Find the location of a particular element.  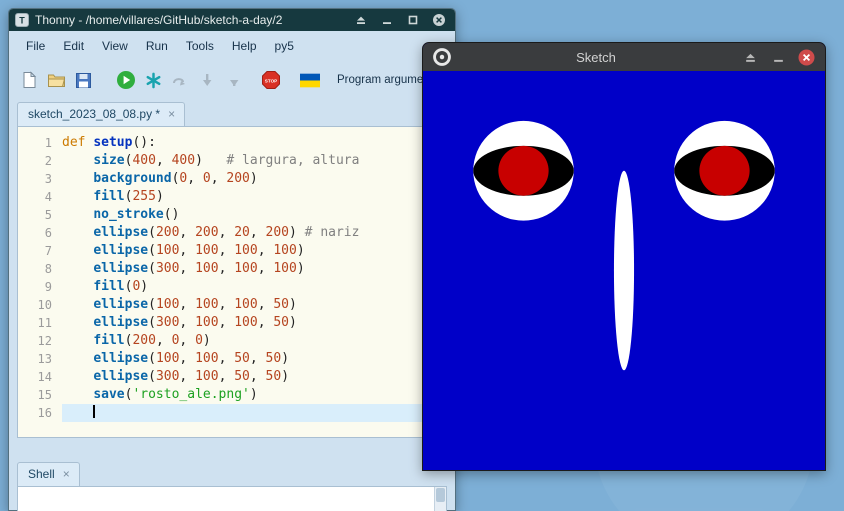

code-text: ellipse(100, 100, 100, 100) is located at coordinates (199, 250).